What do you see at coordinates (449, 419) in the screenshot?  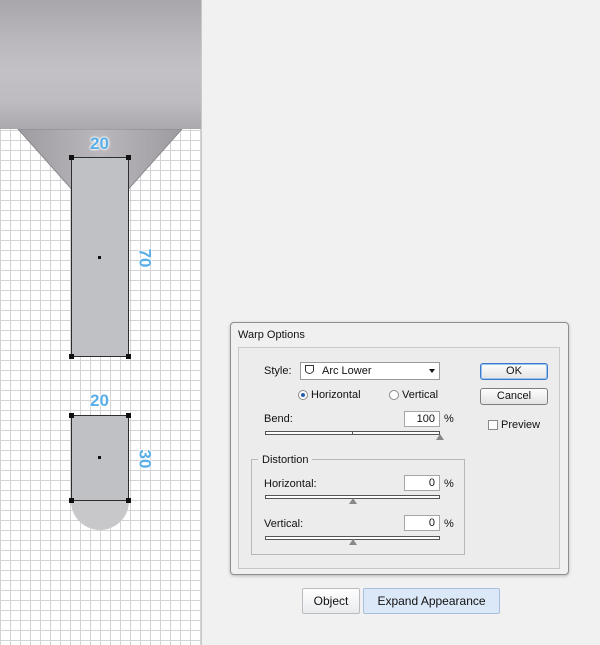 I see `bend-unit: %` at bounding box center [449, 419].